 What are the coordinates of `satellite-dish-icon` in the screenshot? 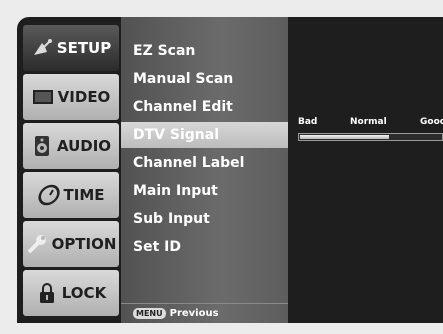 It's located at (42, 48).